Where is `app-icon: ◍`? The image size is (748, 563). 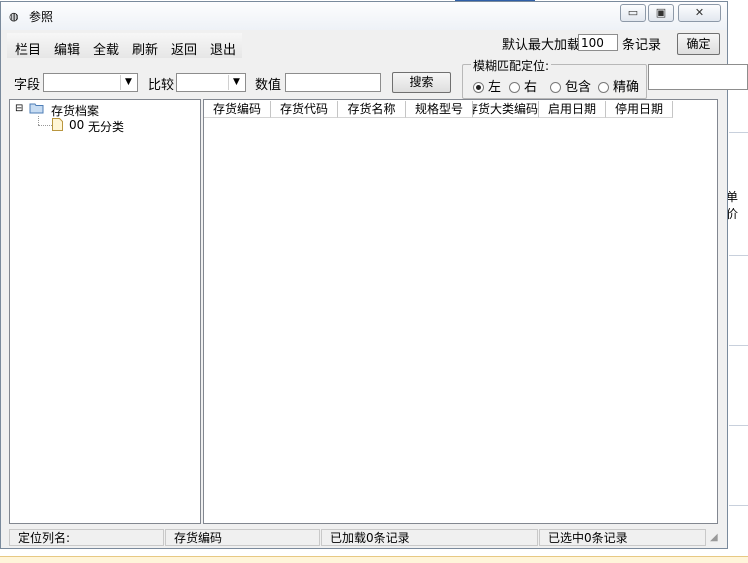
app-icon: ◍ is located at coordinates (14, 16).